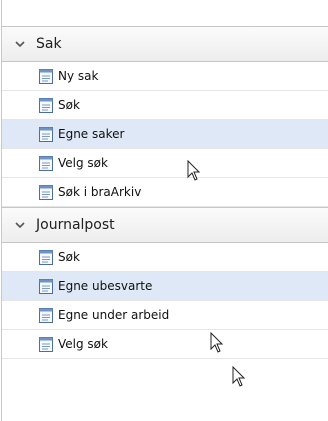  I want to click on section-header-sak: Sak, so click(165, 44).